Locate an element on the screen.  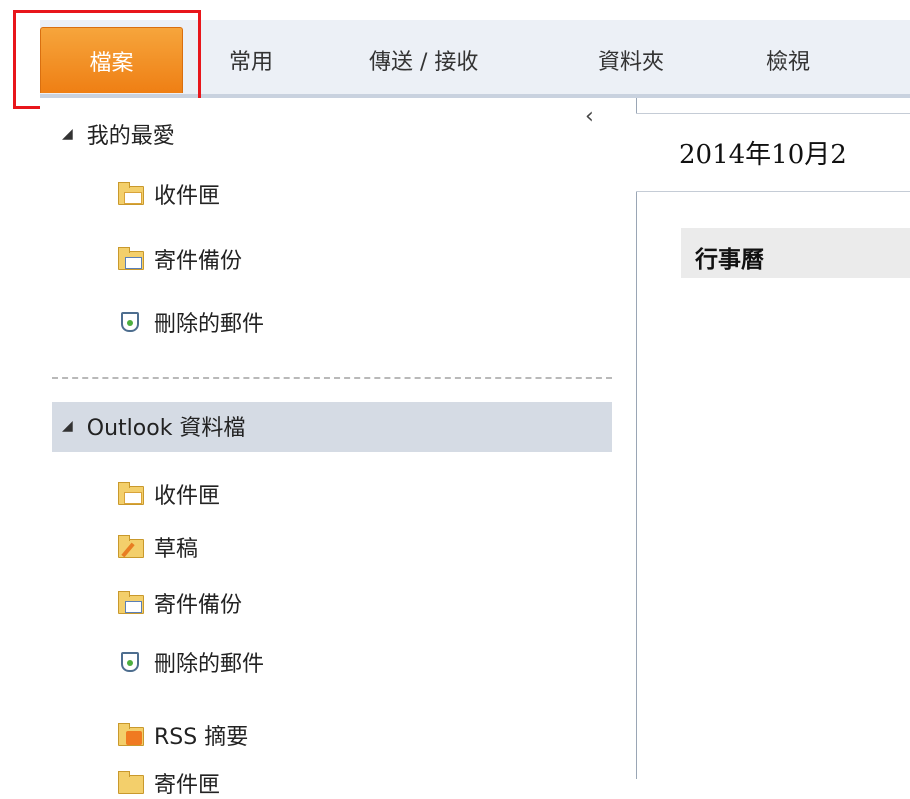
calendar-label: 行事曆 is located at coordinates (729, 260).